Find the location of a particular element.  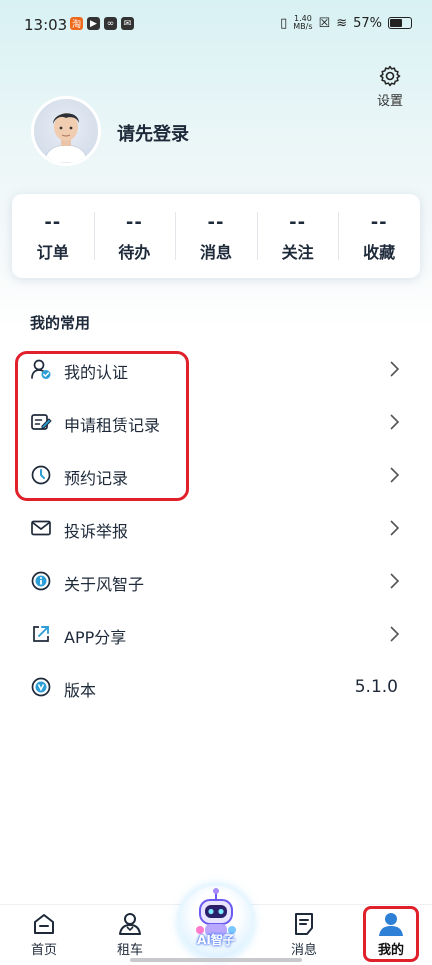

section-title: 我的常用 is located at coordinates (60, 323).